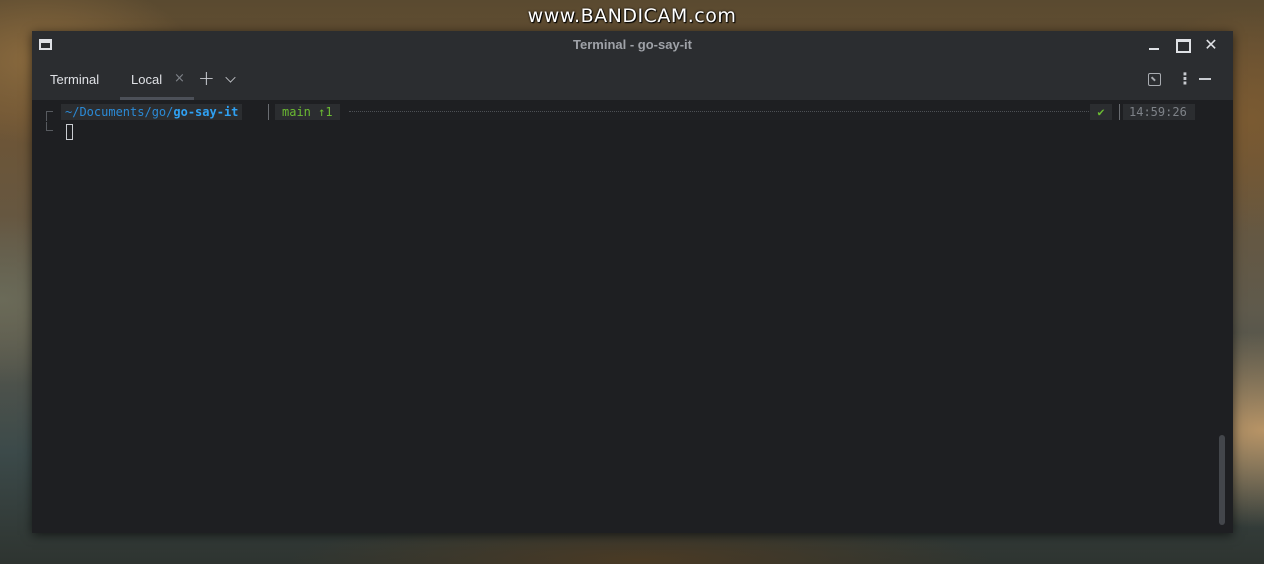 This screenshot has height=564, width=1264. I want to click on path-current-dir: go-say-it, so click(206, 112).